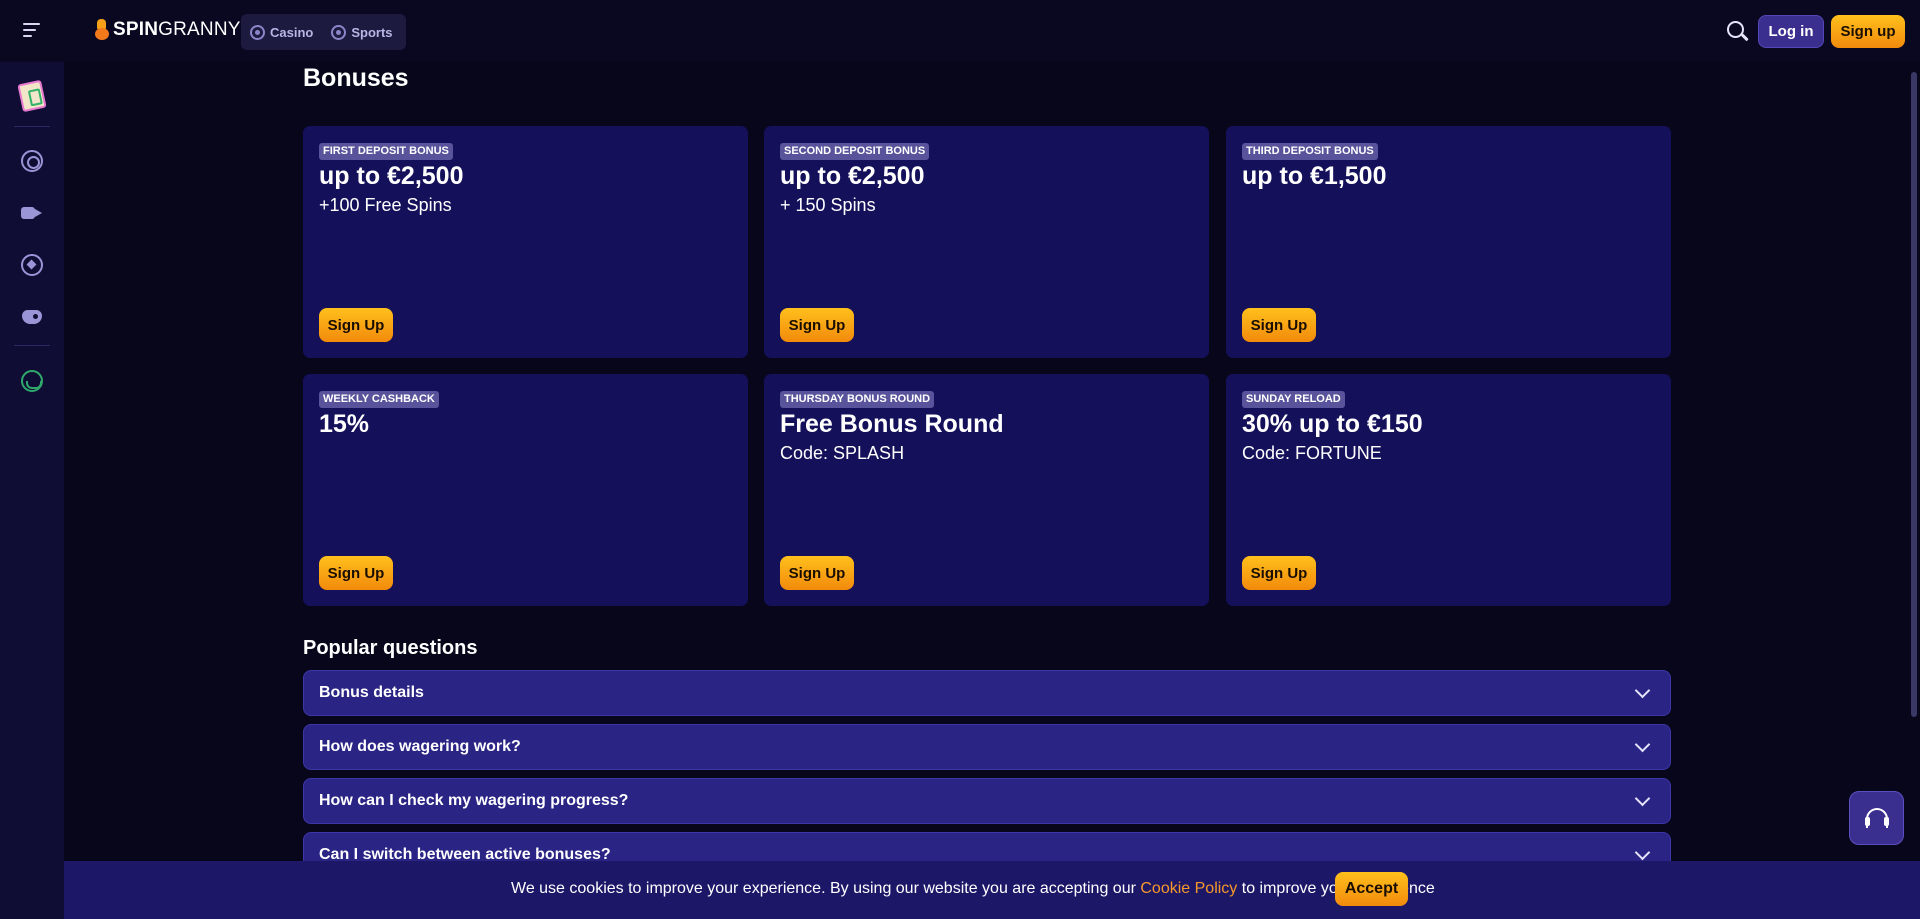 The width and height of the screenshot is (1920, 919). What do you see at coordinates (1914, 394) in the screenshot?
I see `page-scrollbar` at bounding box center [1914, 394].